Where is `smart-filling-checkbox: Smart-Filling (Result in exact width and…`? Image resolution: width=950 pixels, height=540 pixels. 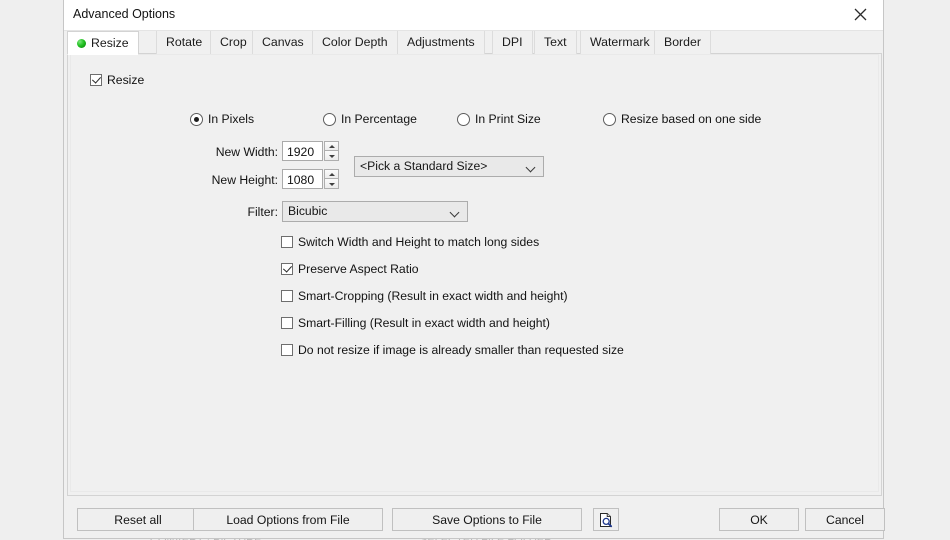
smart-filling-checkbox: Smart-Filling (Result in exact width and… is located at coordinates (415, 323).